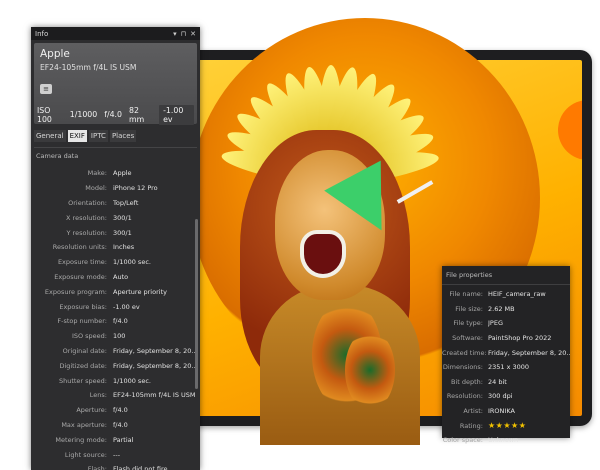 The width and height of the screenshot is (600, 470). I want to click on row-label: Orientation:, so click(87, 202).